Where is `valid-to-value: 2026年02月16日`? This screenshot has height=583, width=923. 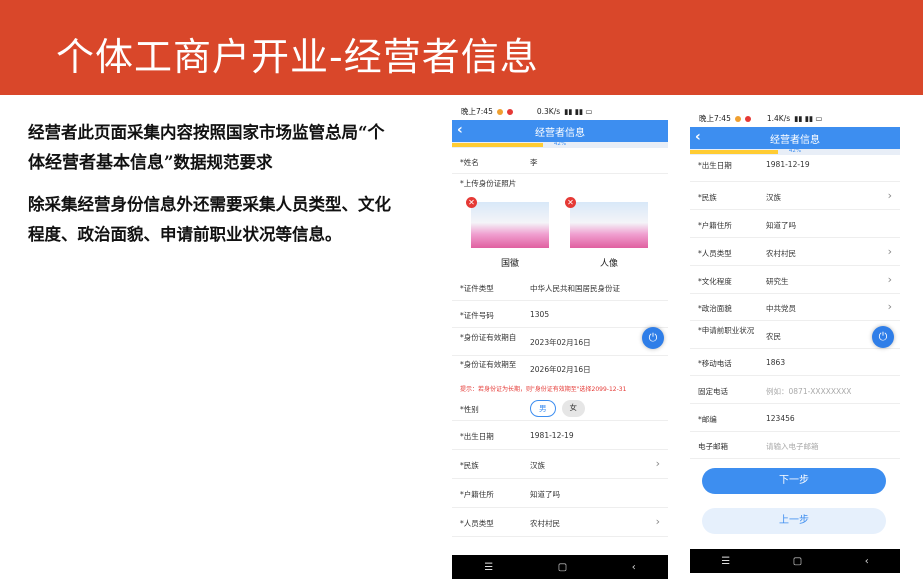
valid-to-value: 2026年02月16日 is located at coordinates (560, 369).